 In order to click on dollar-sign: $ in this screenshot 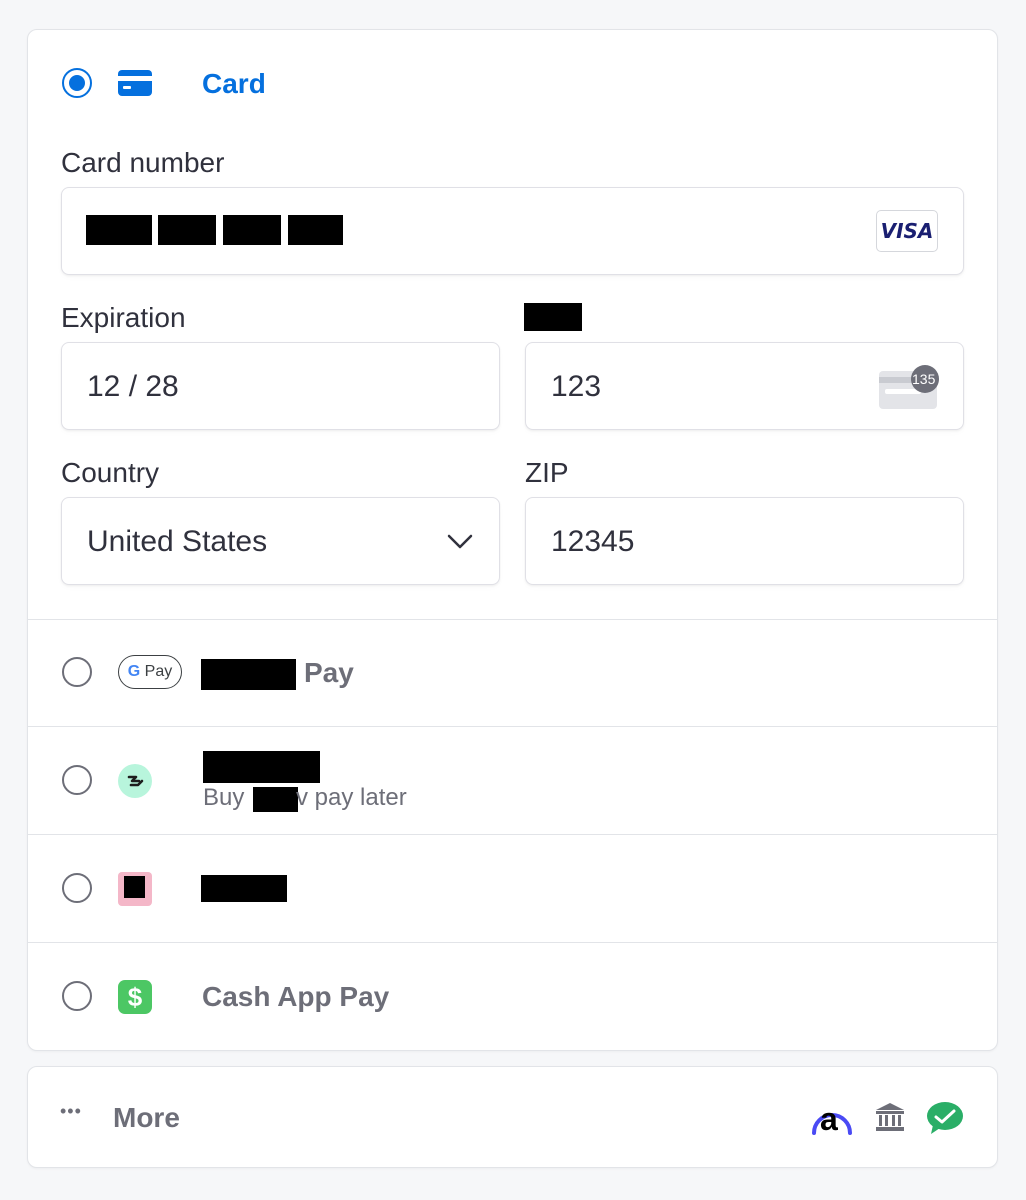, I will do `click(135, 997)`.